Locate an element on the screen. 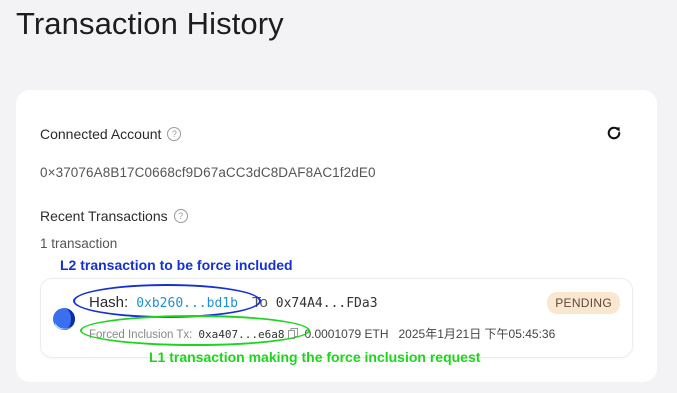 Image resolution: width=677 pixels, height=393 pixels. connected-account-label: Connected Account is located at coordinates (101, 134).